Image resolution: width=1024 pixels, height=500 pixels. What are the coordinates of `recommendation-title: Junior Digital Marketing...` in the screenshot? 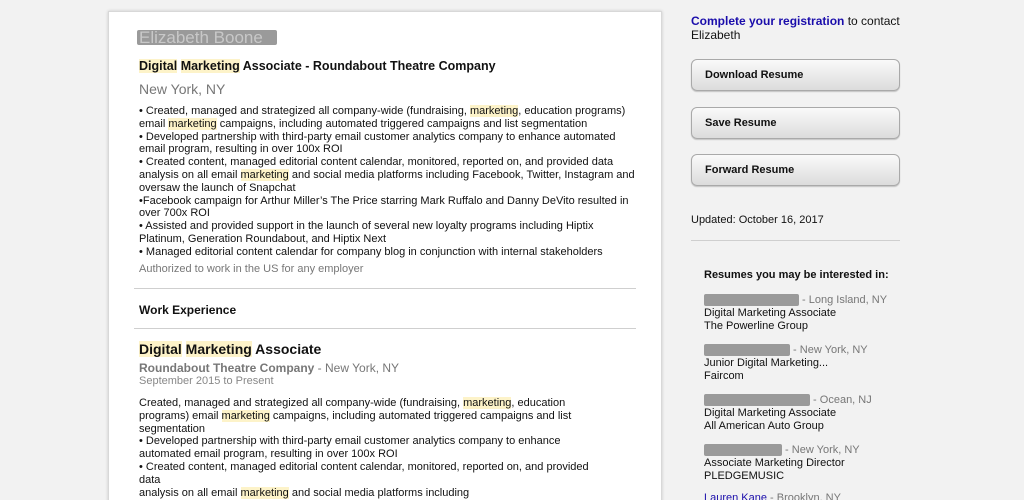 It's located at (804, 363).